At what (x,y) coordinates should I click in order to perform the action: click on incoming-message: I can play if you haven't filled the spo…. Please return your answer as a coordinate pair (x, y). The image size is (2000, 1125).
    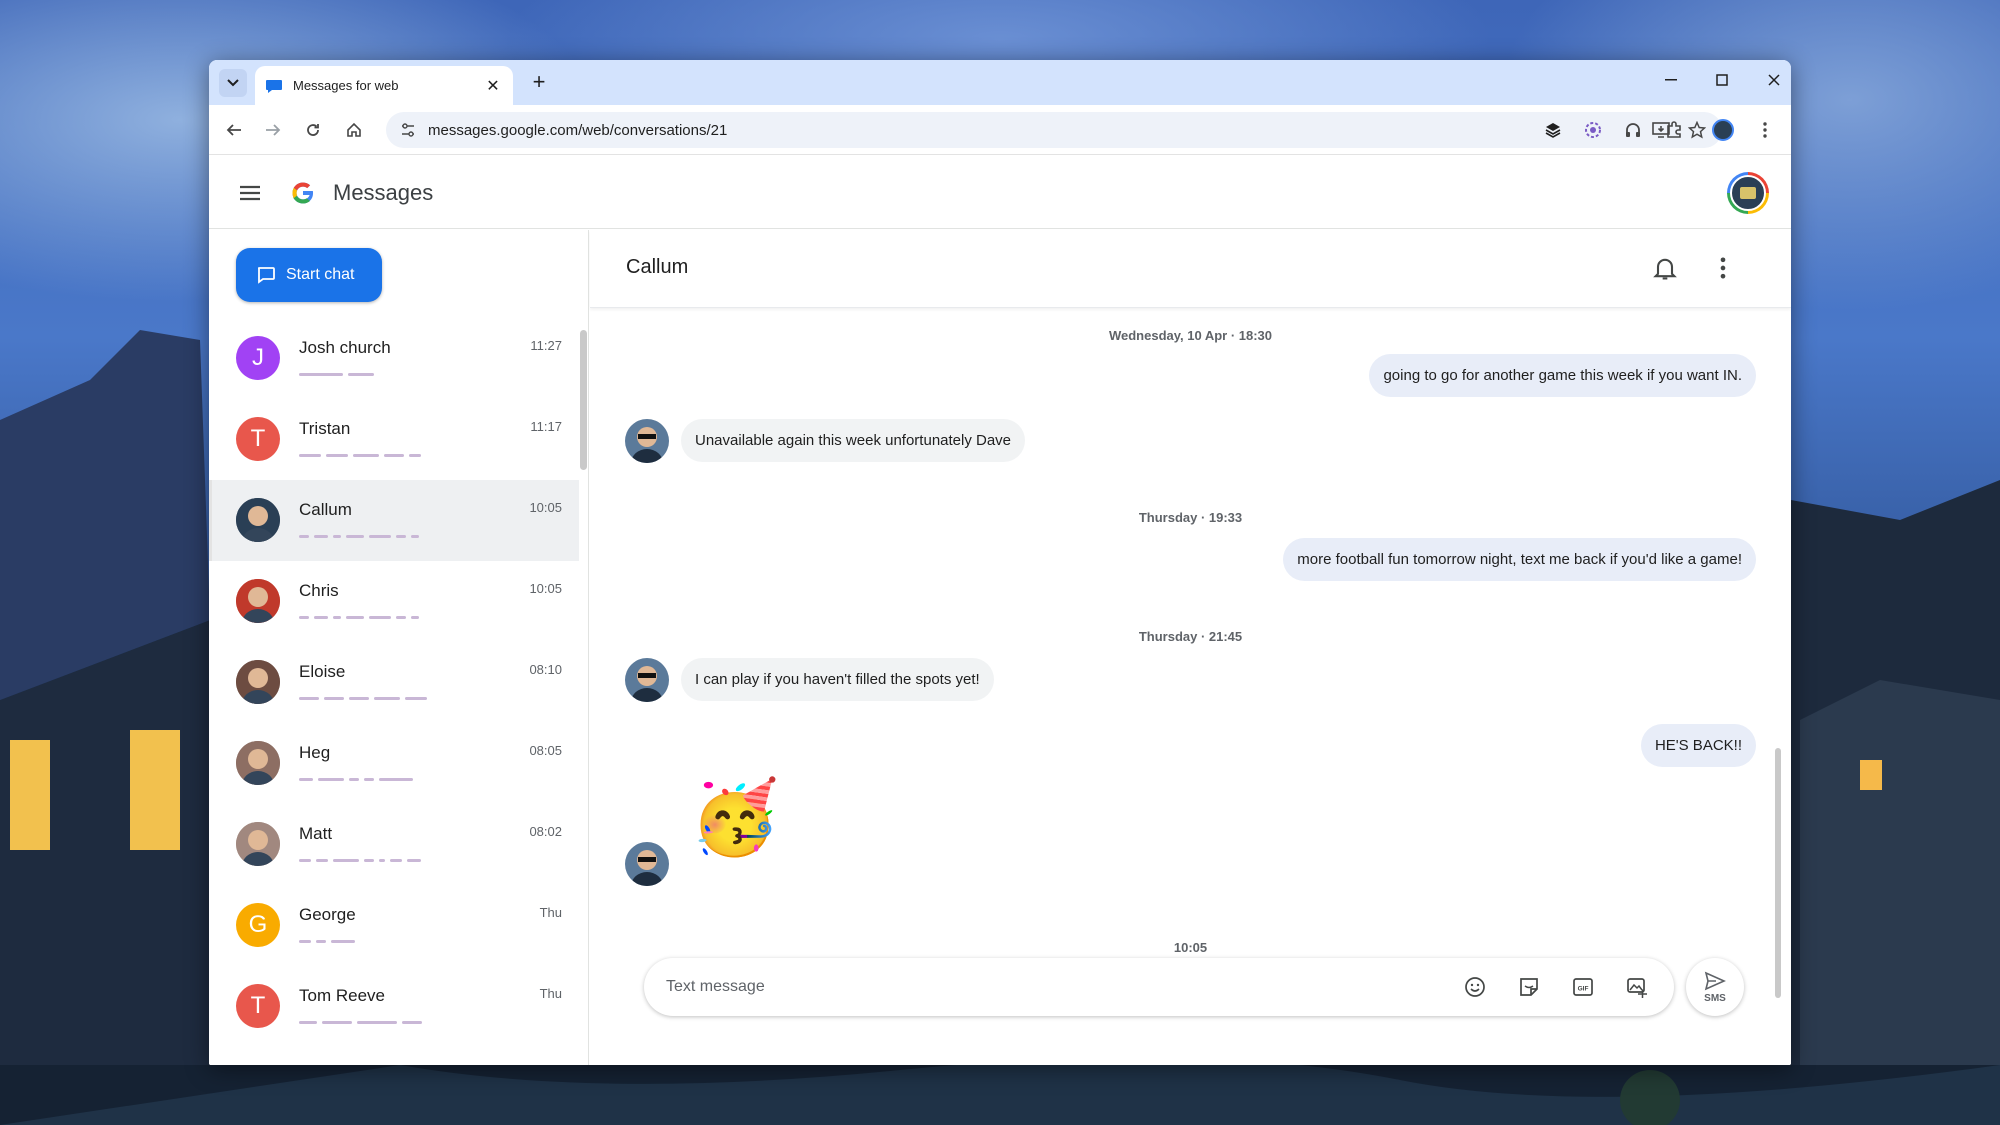
    Looking at the image, I should click on (837, 679).